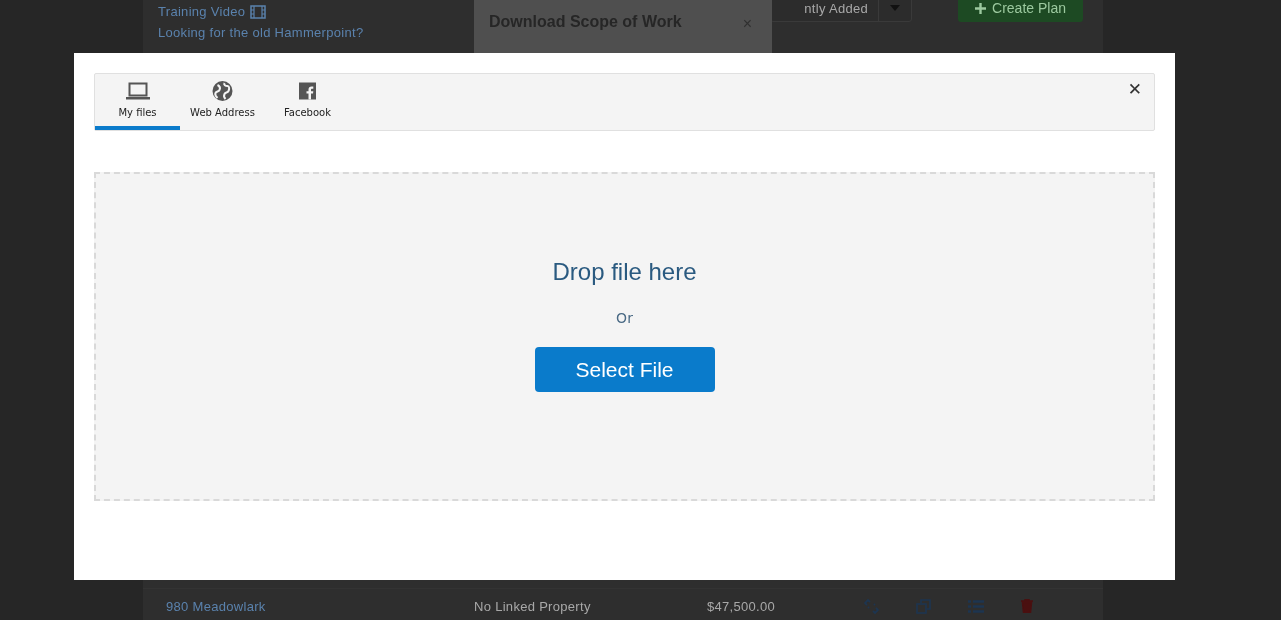 The image size is (1281, 620). What do you see at coordinates (261, 32) in the screenshot?
I see `link: Looking for the old Hammerpoint?` at bounding box center [261, 32].